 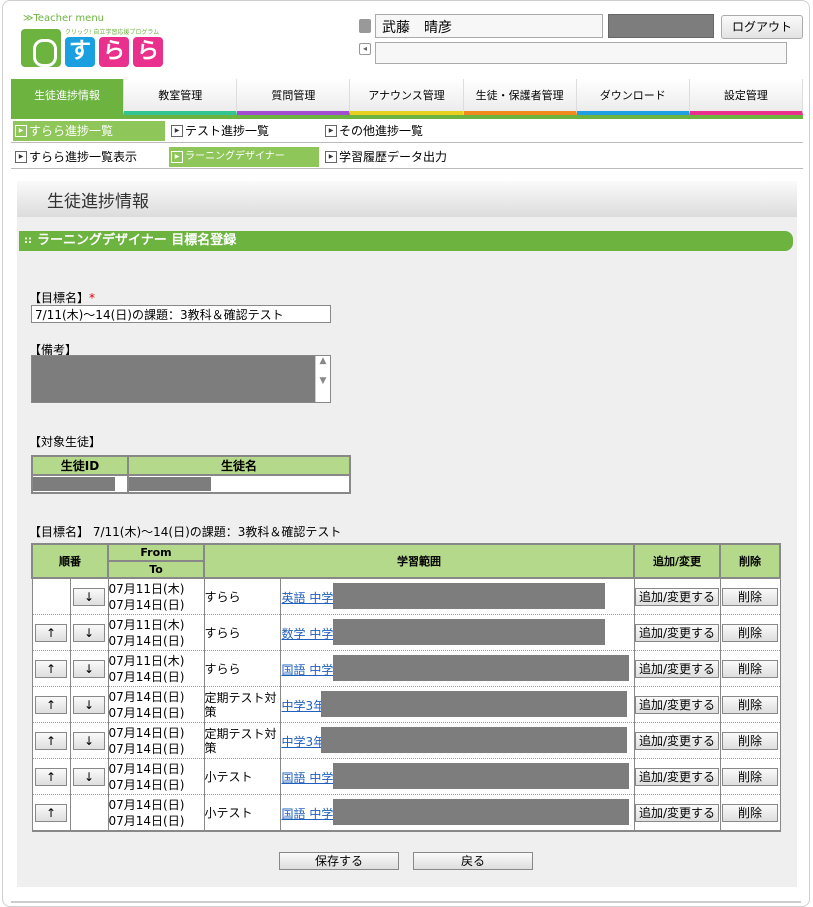 I want to click on col-to: To, so click(x=156, y=569).